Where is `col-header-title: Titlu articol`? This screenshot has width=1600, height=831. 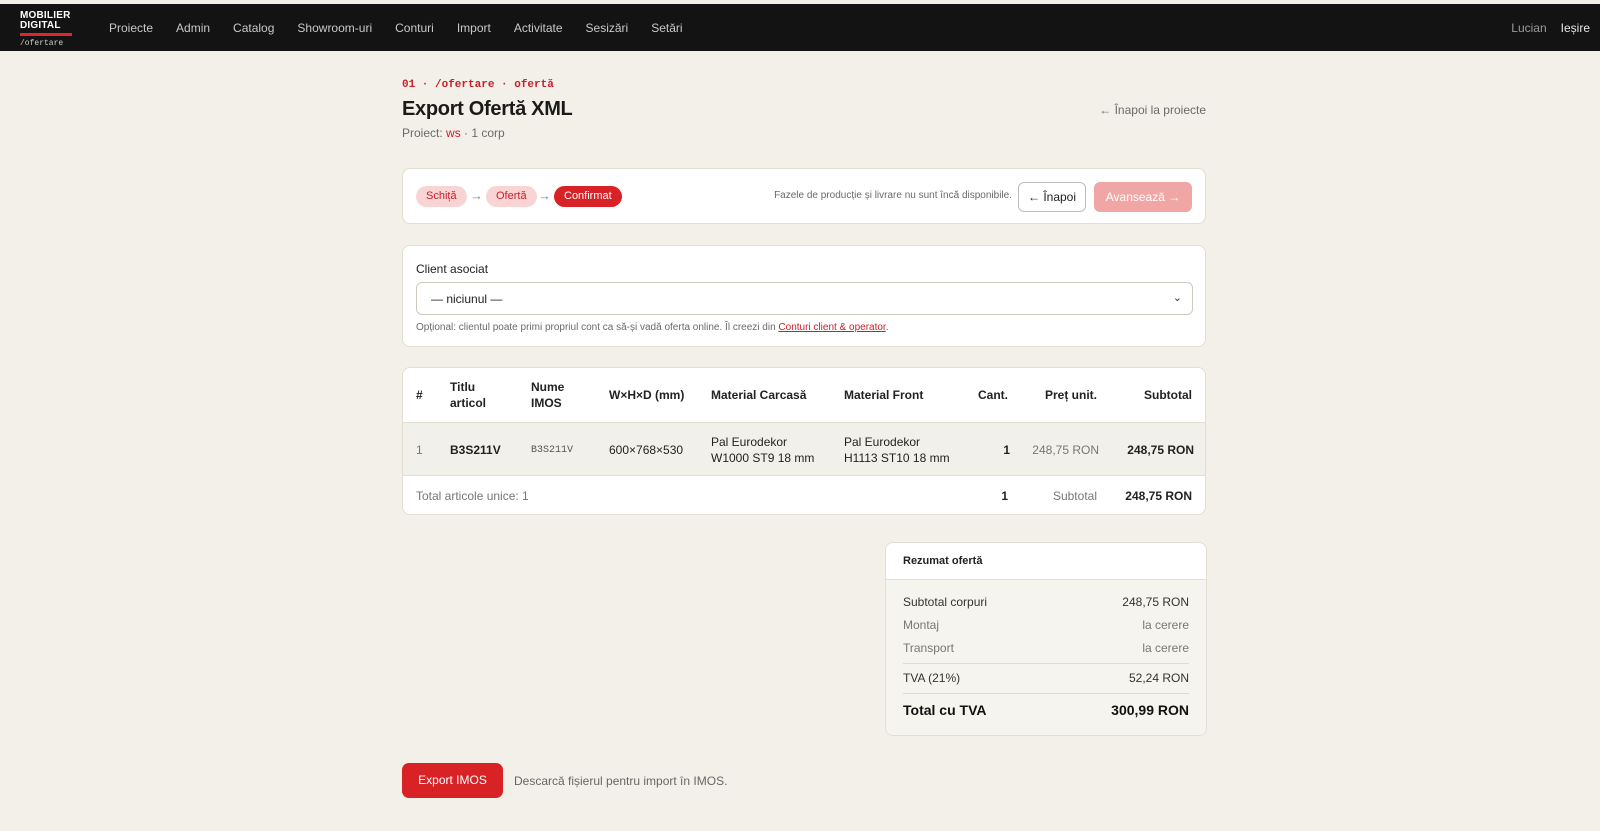 col-header-title: Titlu articol is located at coordinates (468, 395).